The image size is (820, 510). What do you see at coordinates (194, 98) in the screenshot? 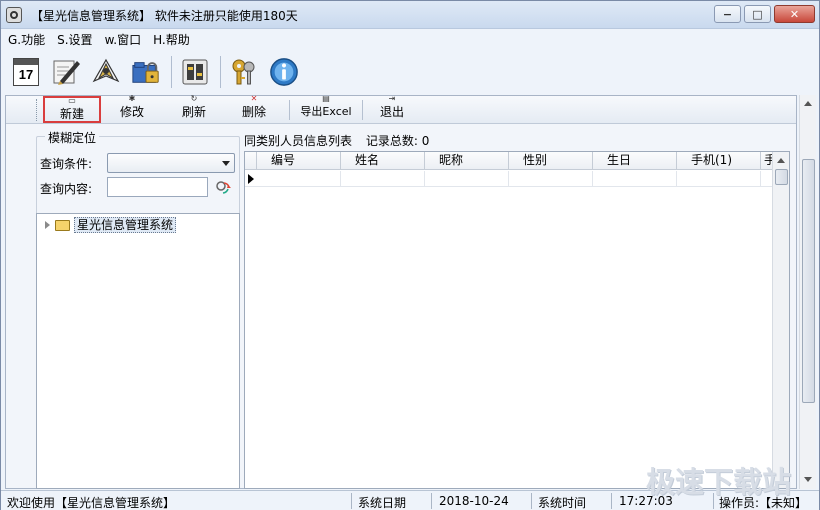
I see `refresh-icon: ↻` at bounding box center [194, 98].